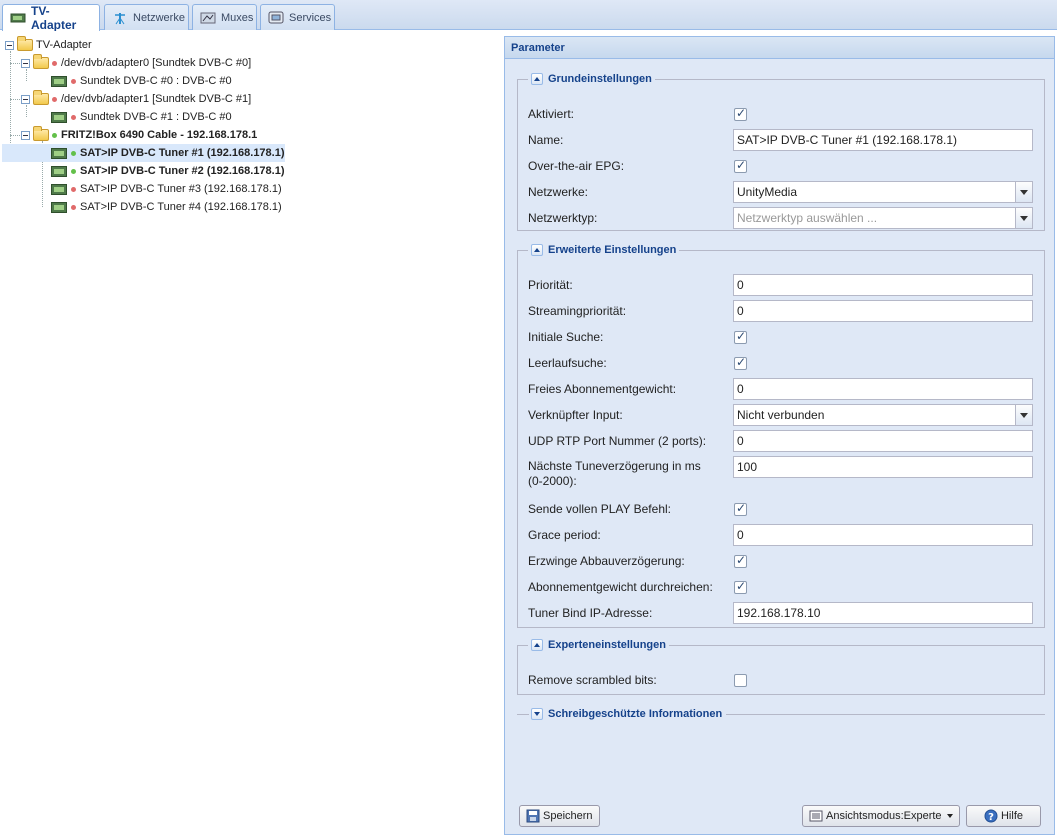  I want to click on epg-checkbox, so click(740, 165).